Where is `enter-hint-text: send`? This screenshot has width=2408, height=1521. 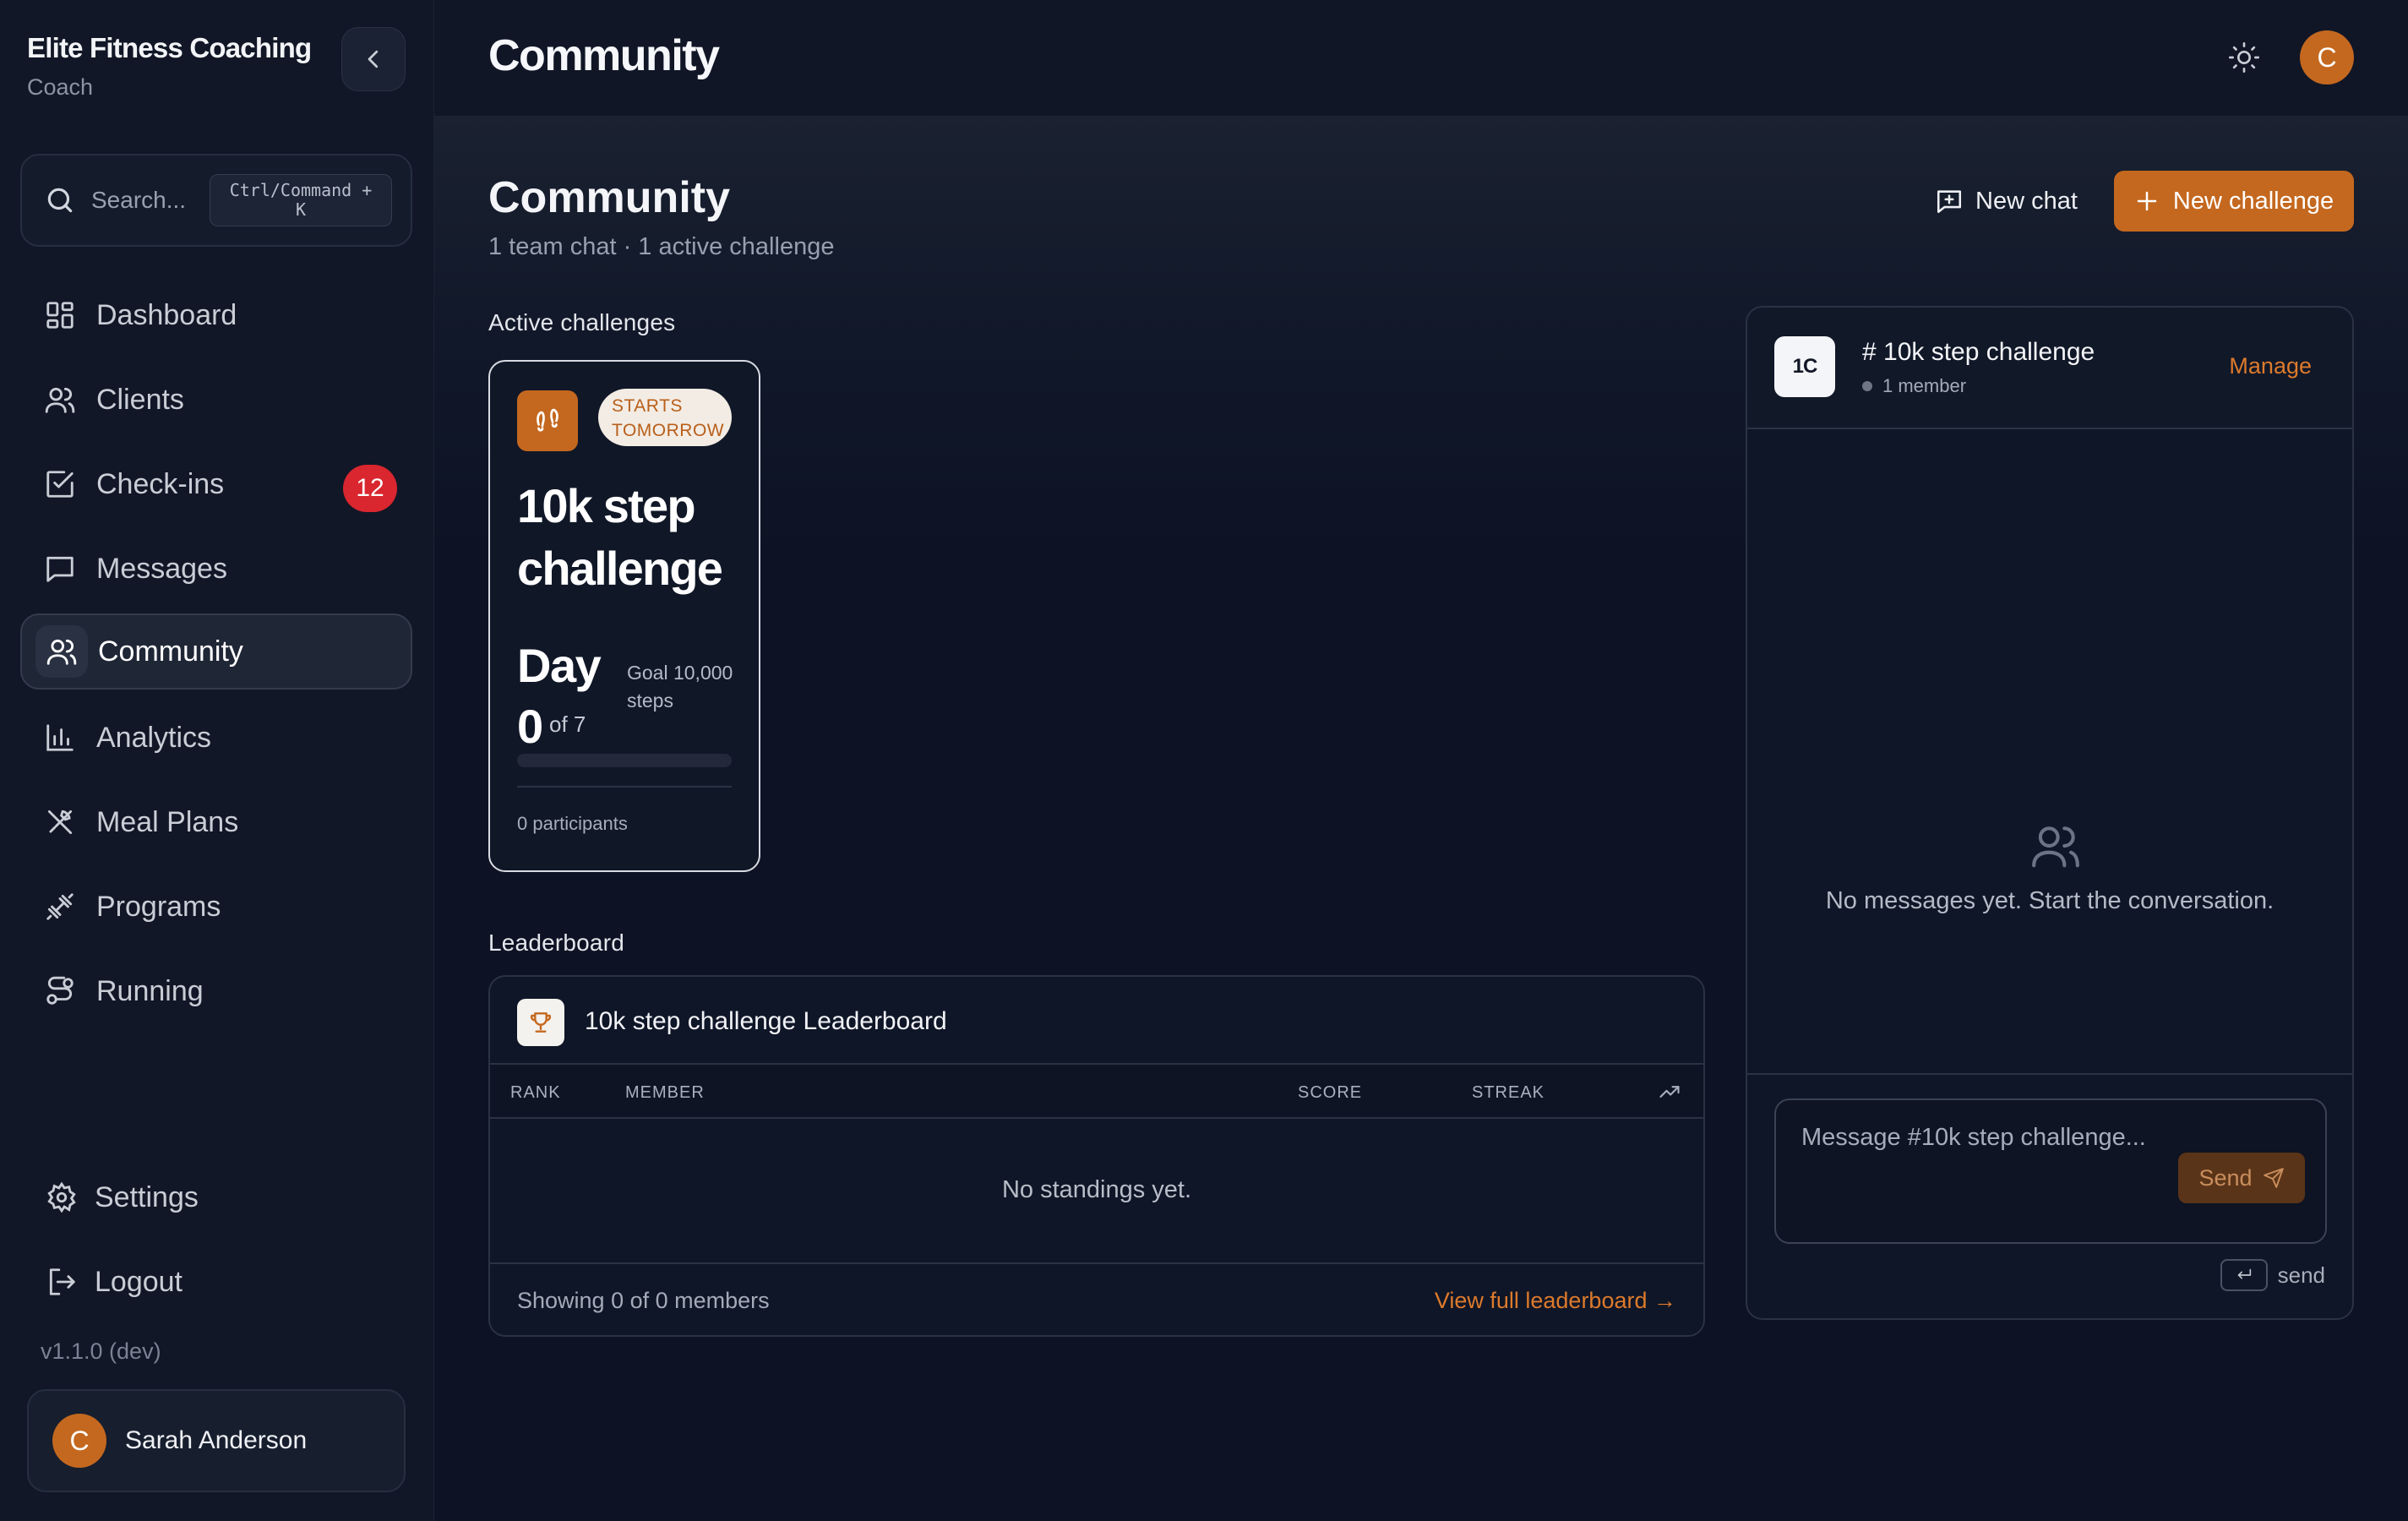
enter-hint-text: send is located at coordinates (2301, 1275).